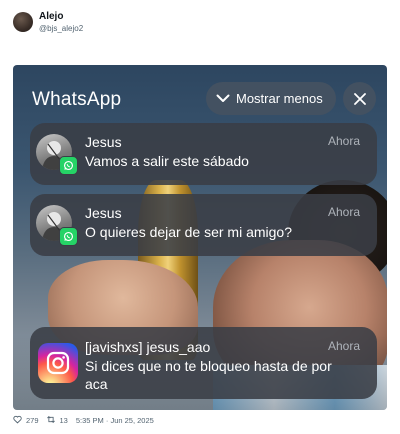 The width and height of the screenshot is (400, 434). Describe the element at coordinates (51, 16) in the screenshot. I see `author-name: Alejo` at that location.